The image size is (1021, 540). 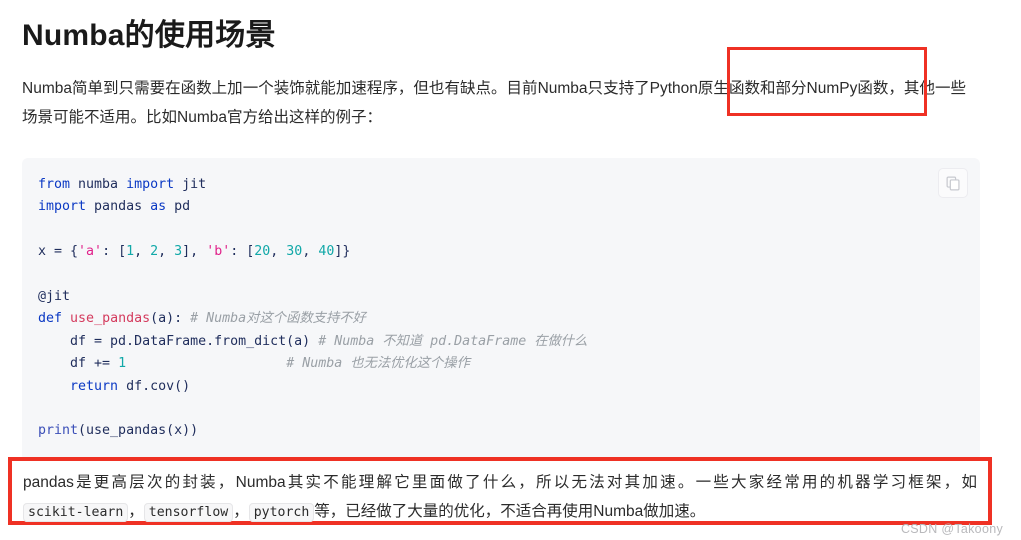 I want to click on paragraph-text: 等，已经做了大量的优化，不适合再使用Numba做加速。, so click(x=510, y=511).